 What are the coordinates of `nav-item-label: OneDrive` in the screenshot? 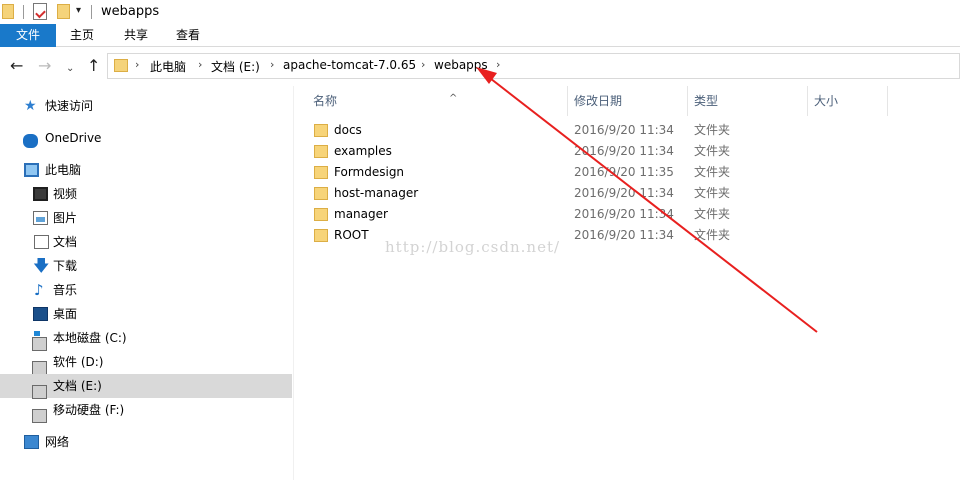 It's located at (73, 138).